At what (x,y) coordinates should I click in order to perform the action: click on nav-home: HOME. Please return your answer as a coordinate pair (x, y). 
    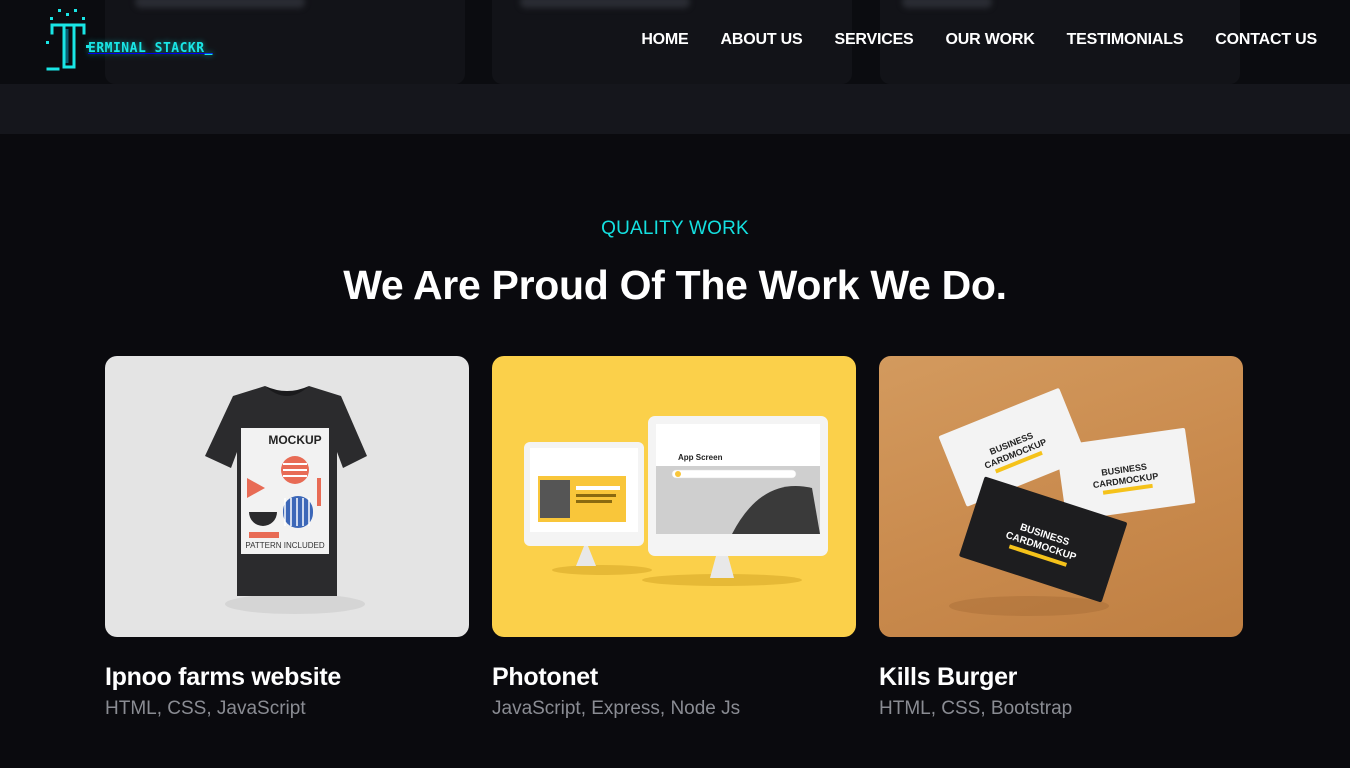
    Looking at the image, I should click on (664, 40).